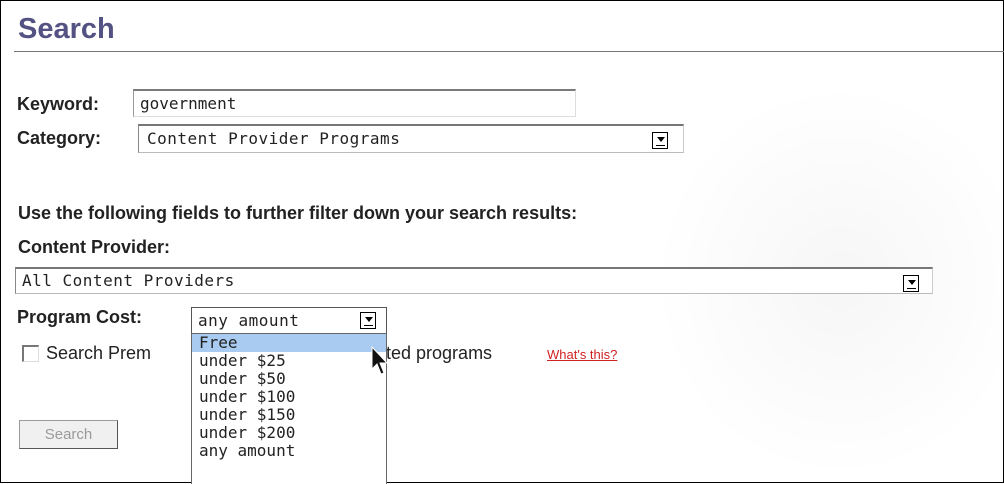 This screenshot has height=484, width=1004. Describe the element at coordinates (59, 138) in the screenshot. I see `category-label: Category:` at that location.